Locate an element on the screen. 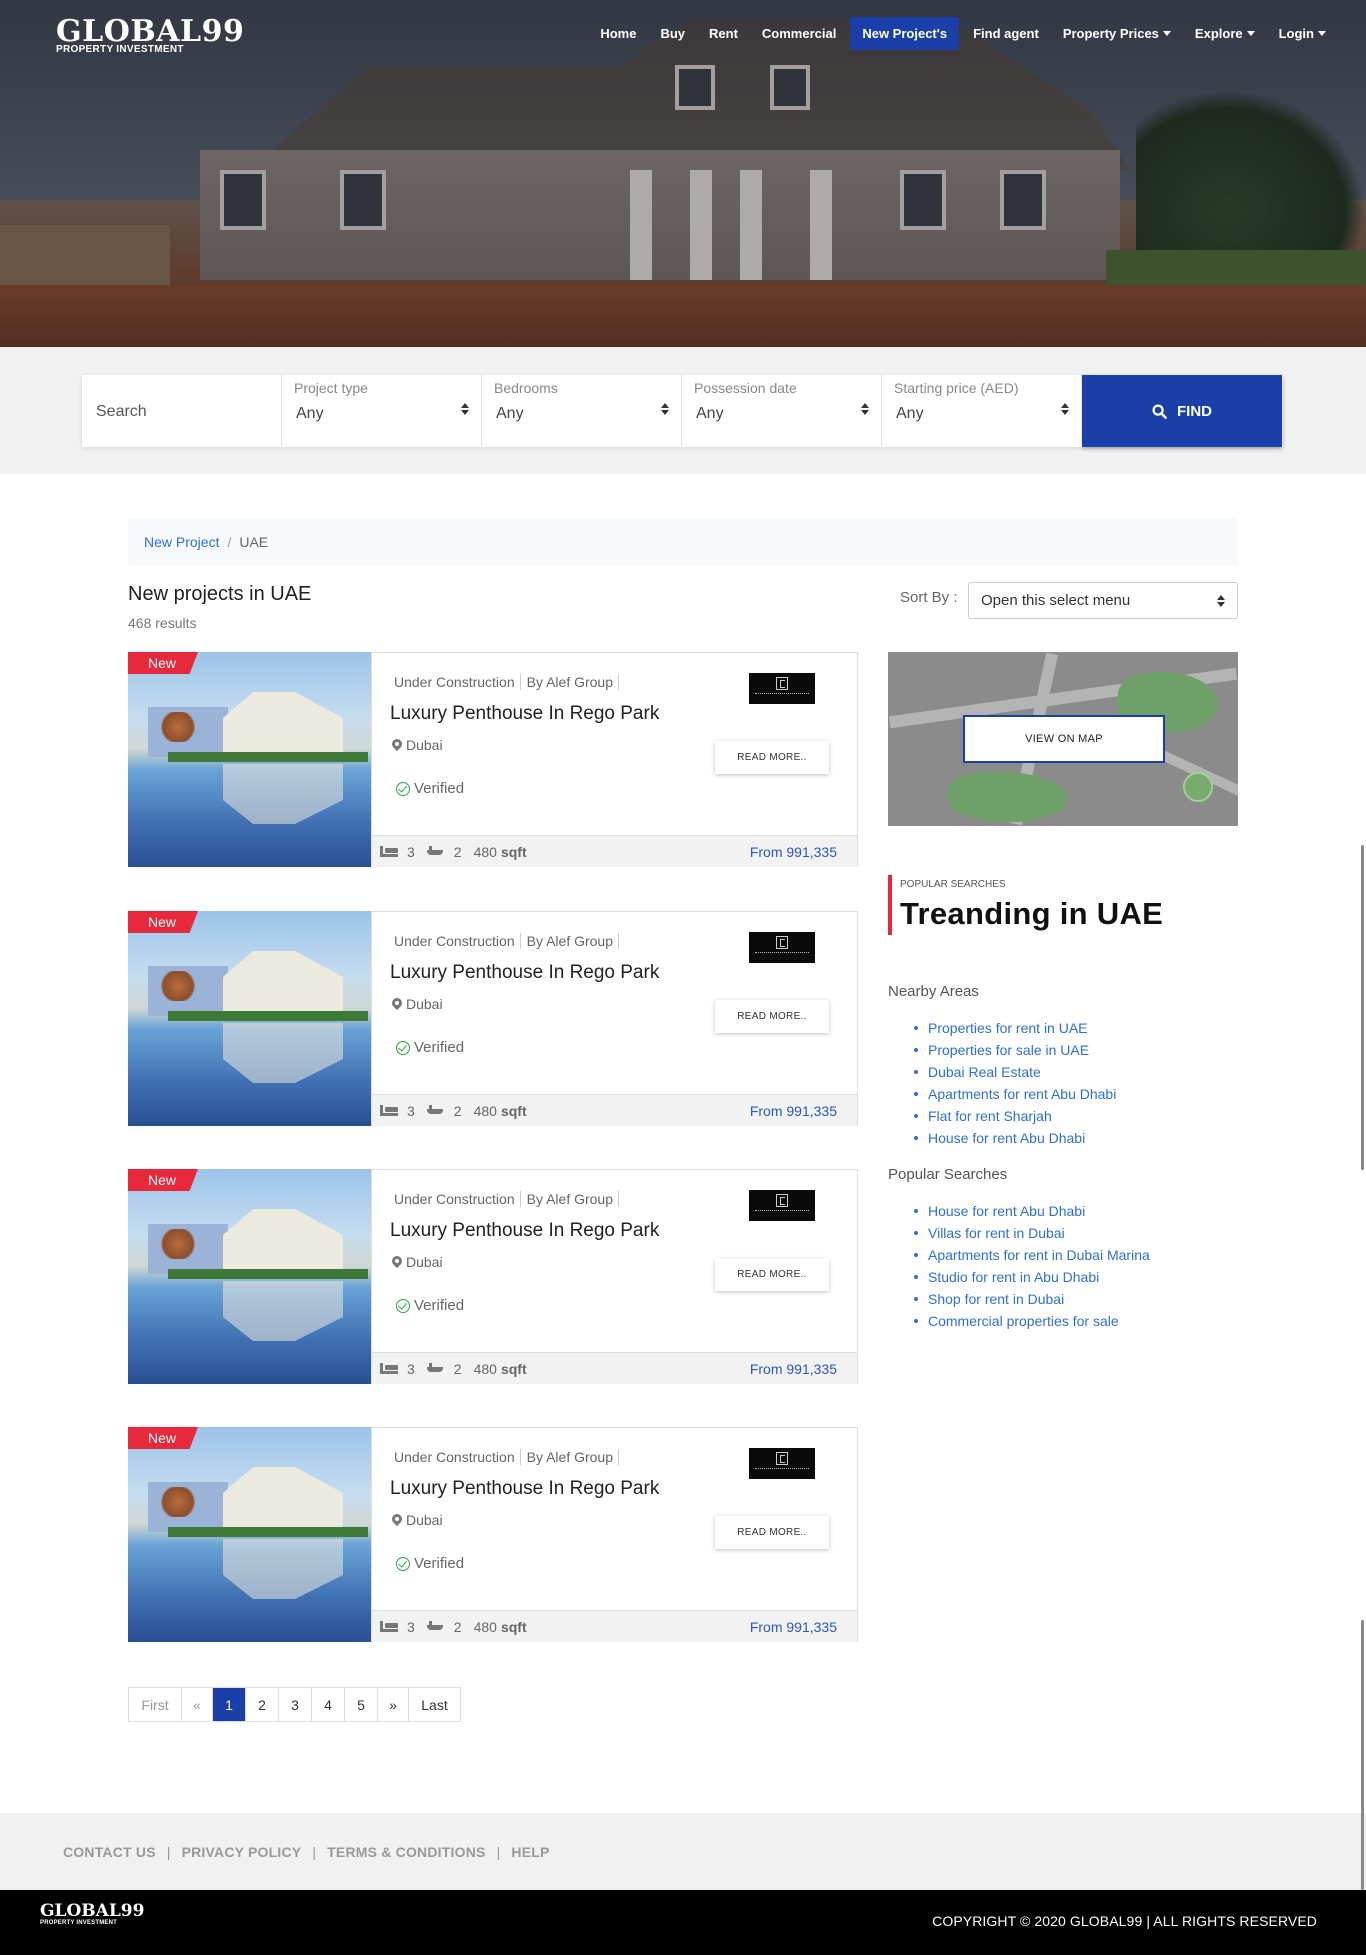 The width and height of the screenshot is (1366, 1955). footer-logo: GLOBAL99 PROPERTY INVESTMENT is located at coordinates (92, 1914).